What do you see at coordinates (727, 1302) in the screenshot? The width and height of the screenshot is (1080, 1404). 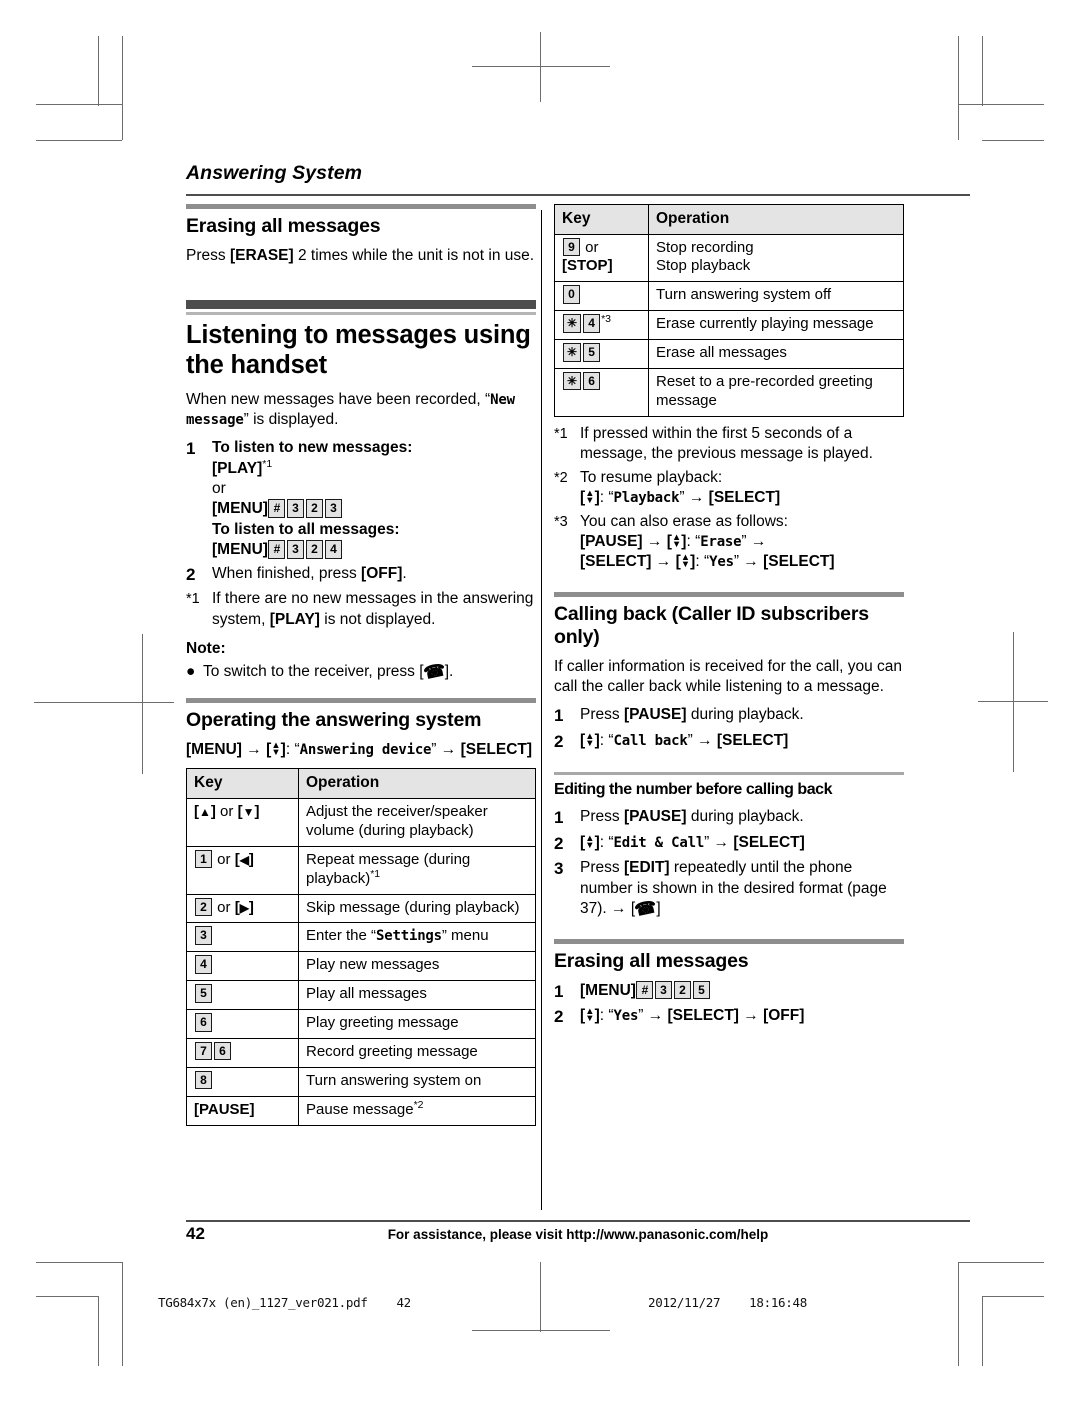 I see `pdf-stamp-timestamp: 2012/11/27 18:16:48` at bounding box center [727, 1302].